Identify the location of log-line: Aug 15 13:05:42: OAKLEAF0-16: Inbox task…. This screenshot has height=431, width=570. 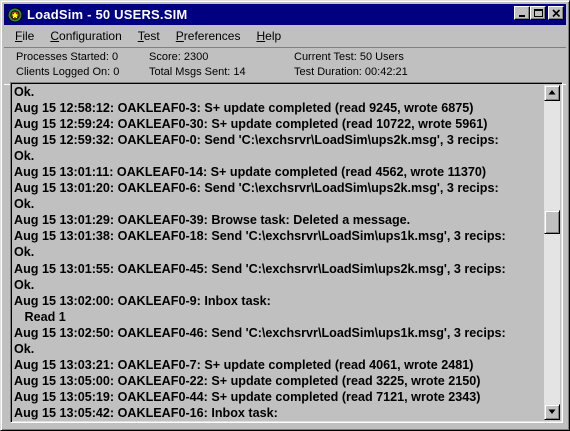
(146, 412).